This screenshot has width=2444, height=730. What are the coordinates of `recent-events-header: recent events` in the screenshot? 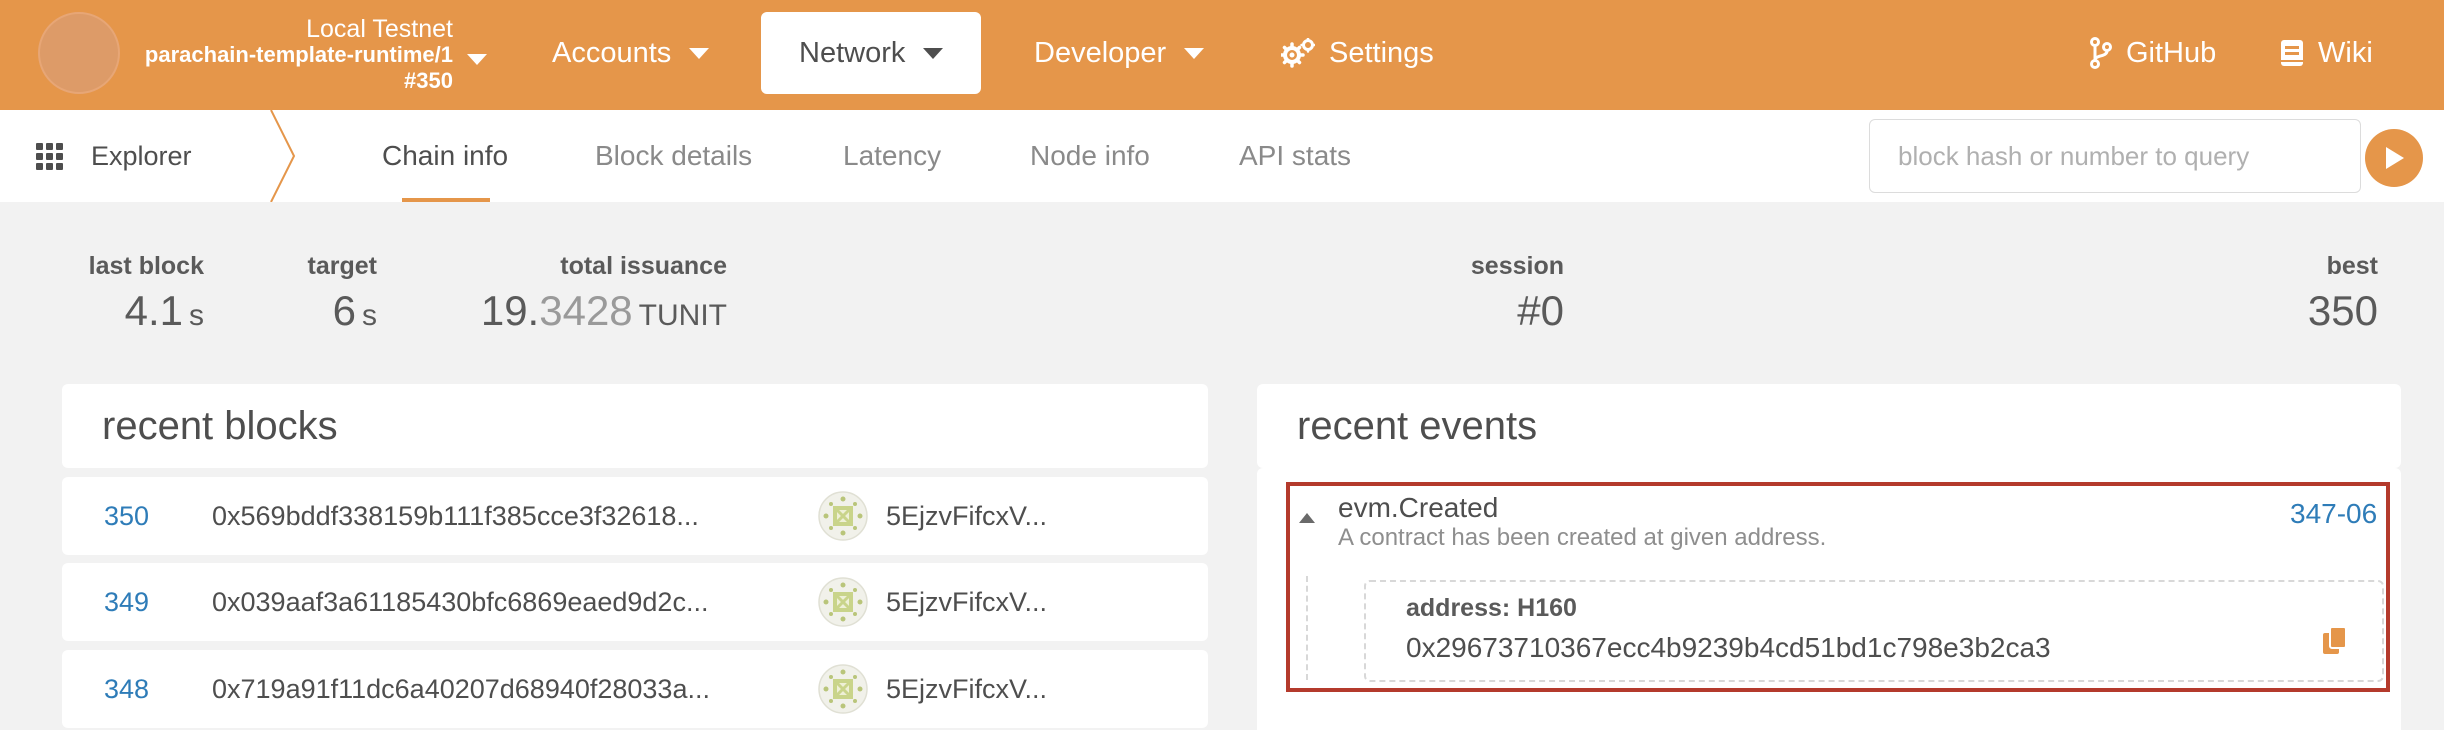 It's located at (1829, 426).